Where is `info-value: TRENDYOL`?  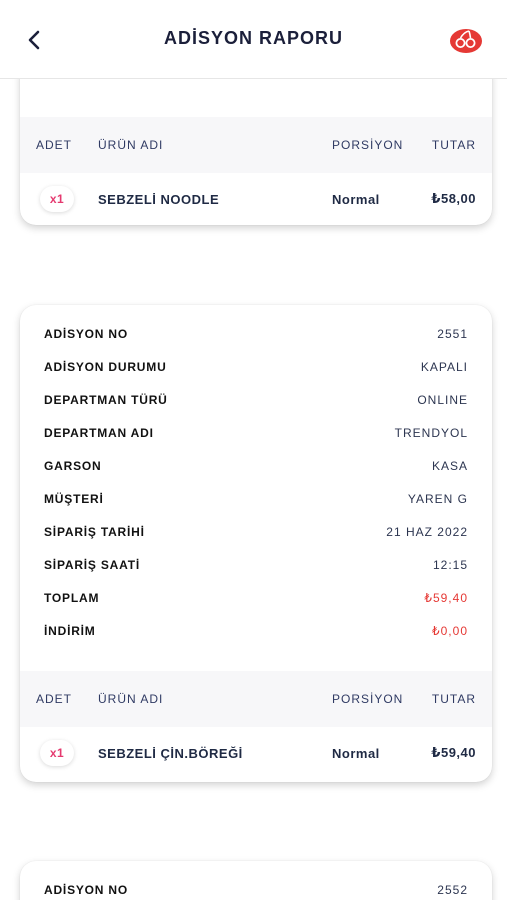
info-value: TRENDYOL is located at coordinates (431, 432).